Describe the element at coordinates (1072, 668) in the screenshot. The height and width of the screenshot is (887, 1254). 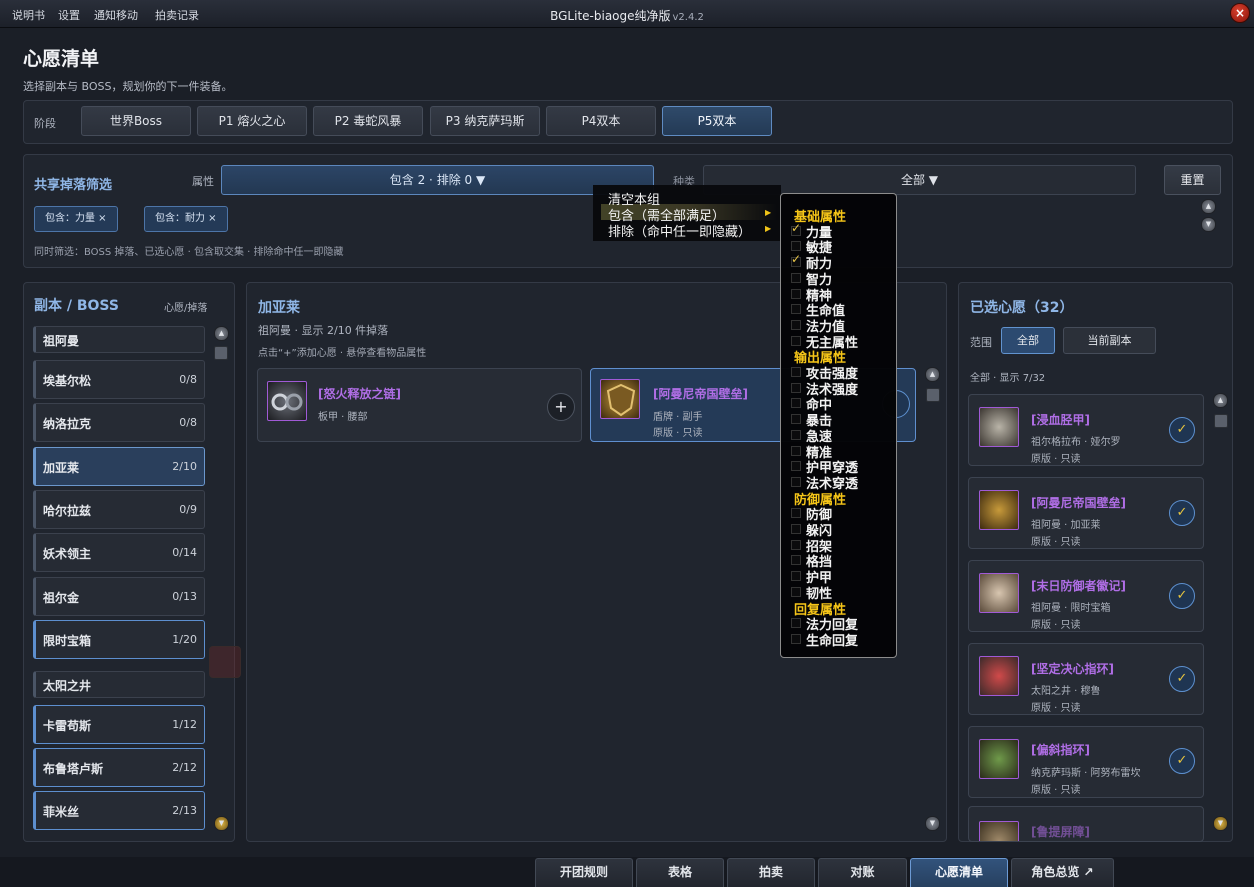
I see `wish-name: [坚定决心指环]` at that location.